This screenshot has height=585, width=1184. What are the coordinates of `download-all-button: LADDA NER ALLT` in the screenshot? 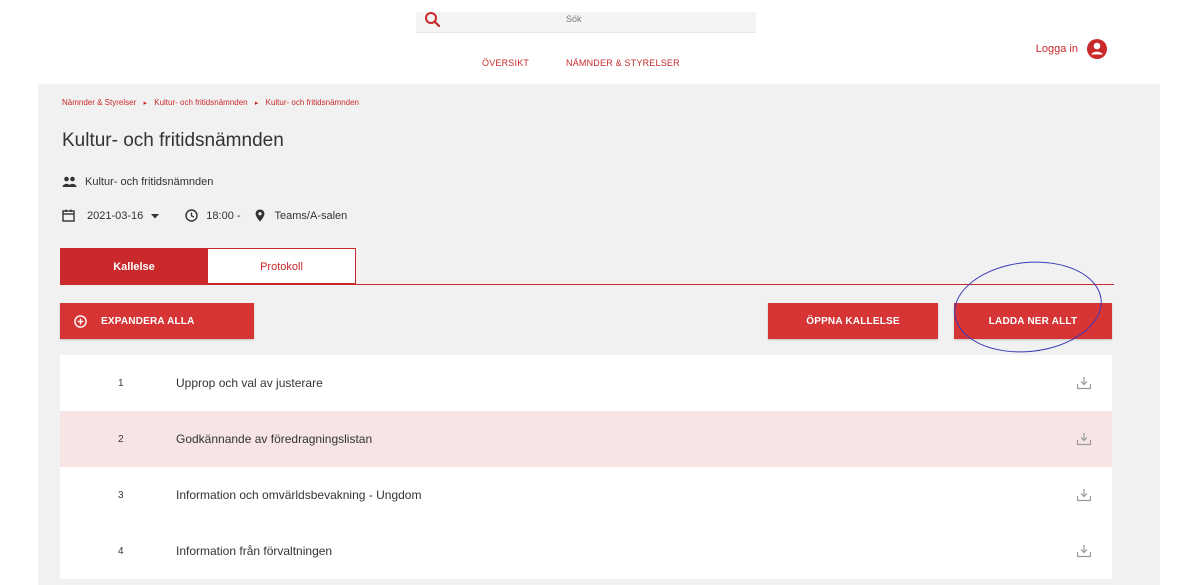 It's located at (1033, 321).